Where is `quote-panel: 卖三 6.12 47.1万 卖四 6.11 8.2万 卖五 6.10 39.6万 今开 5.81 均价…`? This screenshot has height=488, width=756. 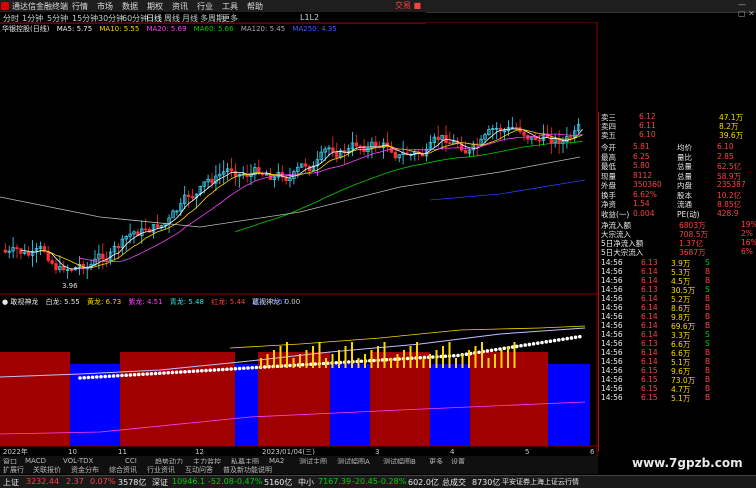 quote-panel: 卖三 6.12 47.1万 卖四 6.11 8.2万 卖五 6.10 39.6万 今开 5.81 均价… is located at coordinates (677, 282).